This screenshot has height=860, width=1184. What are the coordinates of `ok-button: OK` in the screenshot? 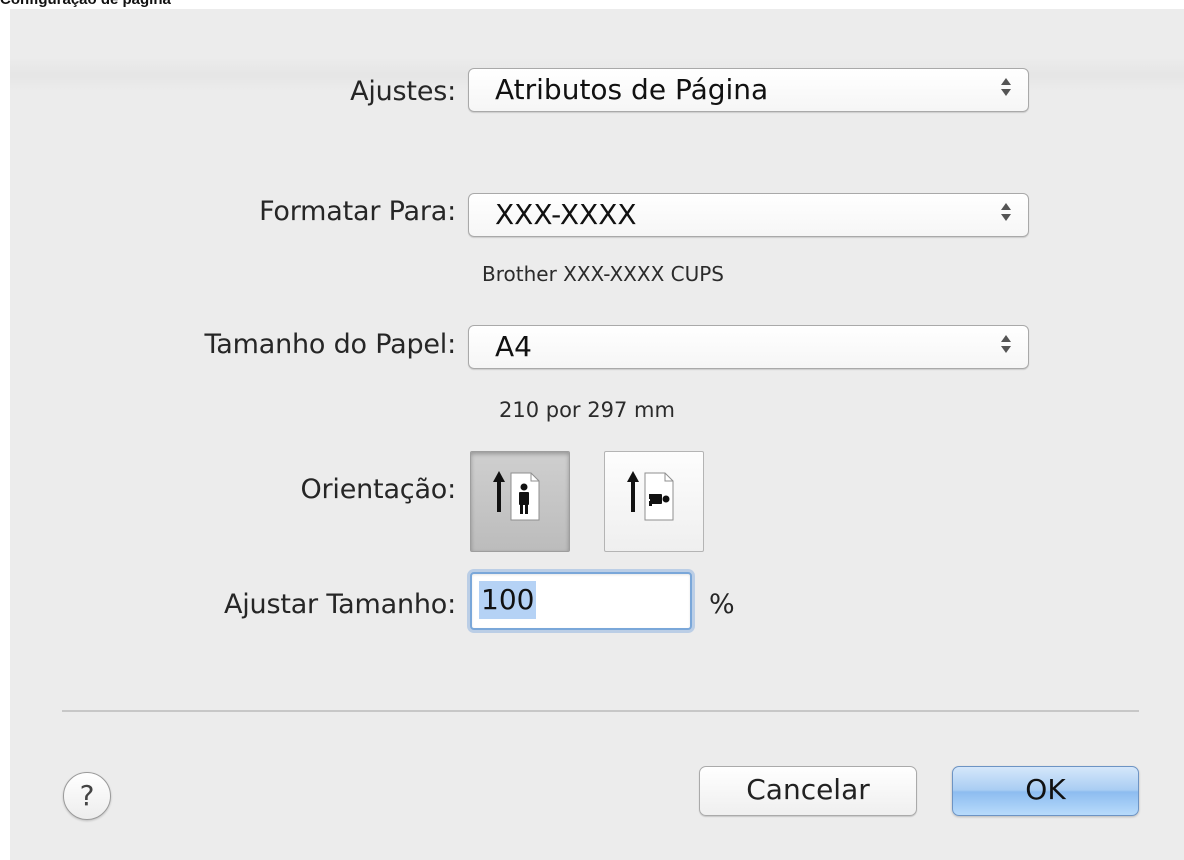 It's located at (1045, 791).